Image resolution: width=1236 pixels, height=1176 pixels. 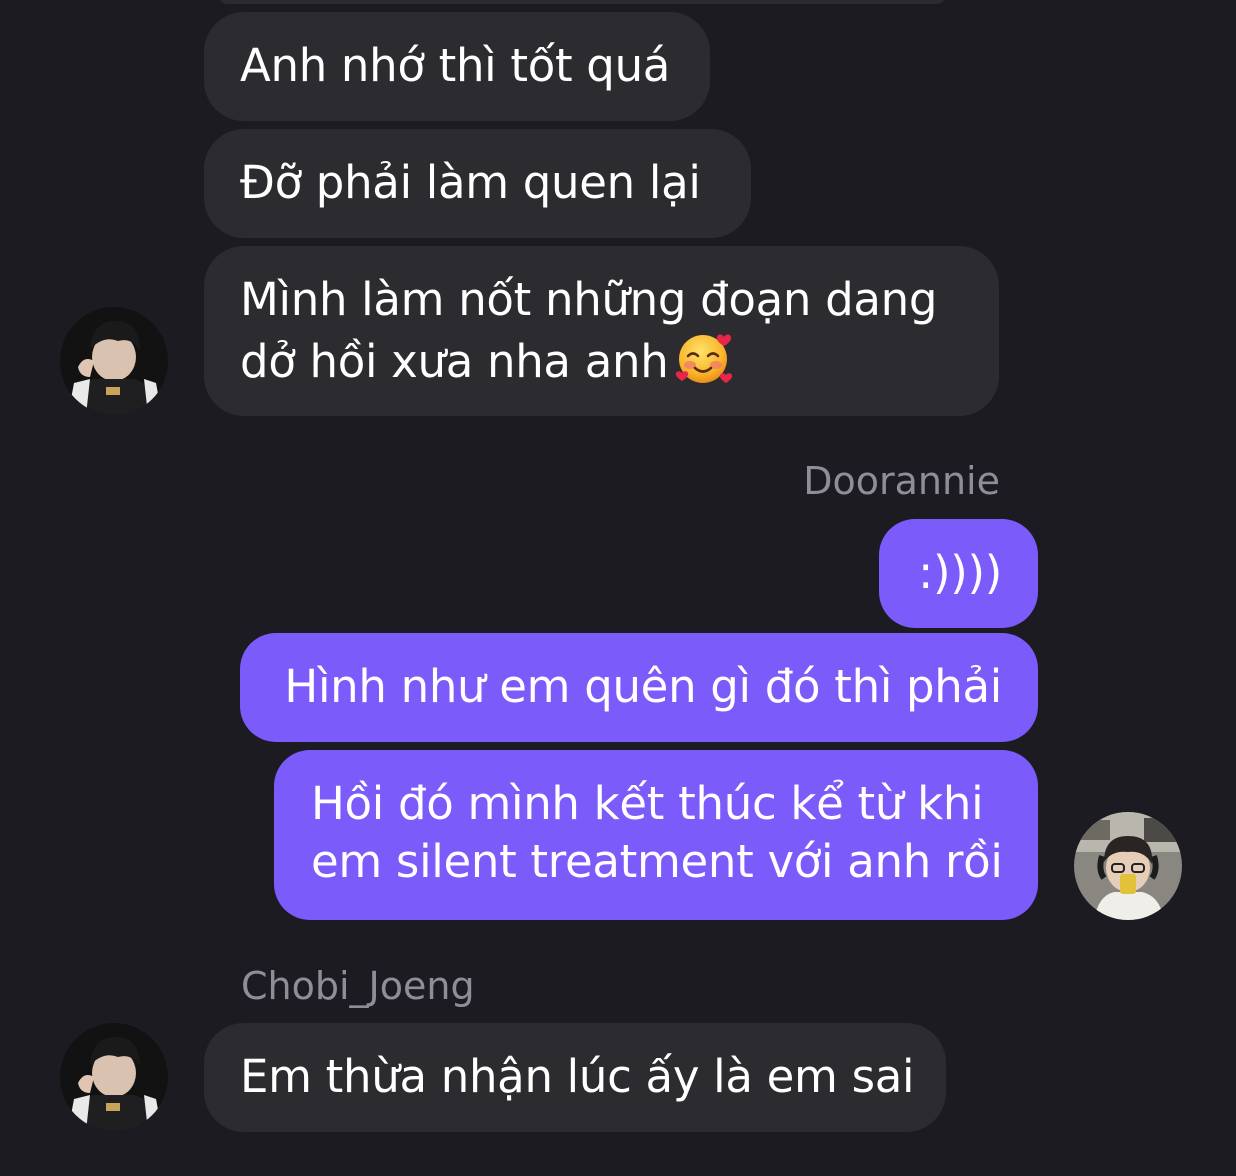 I want to click on incoming-message-bubble: Anh nhớ thì tốt quá, so click(x=457, y=66).